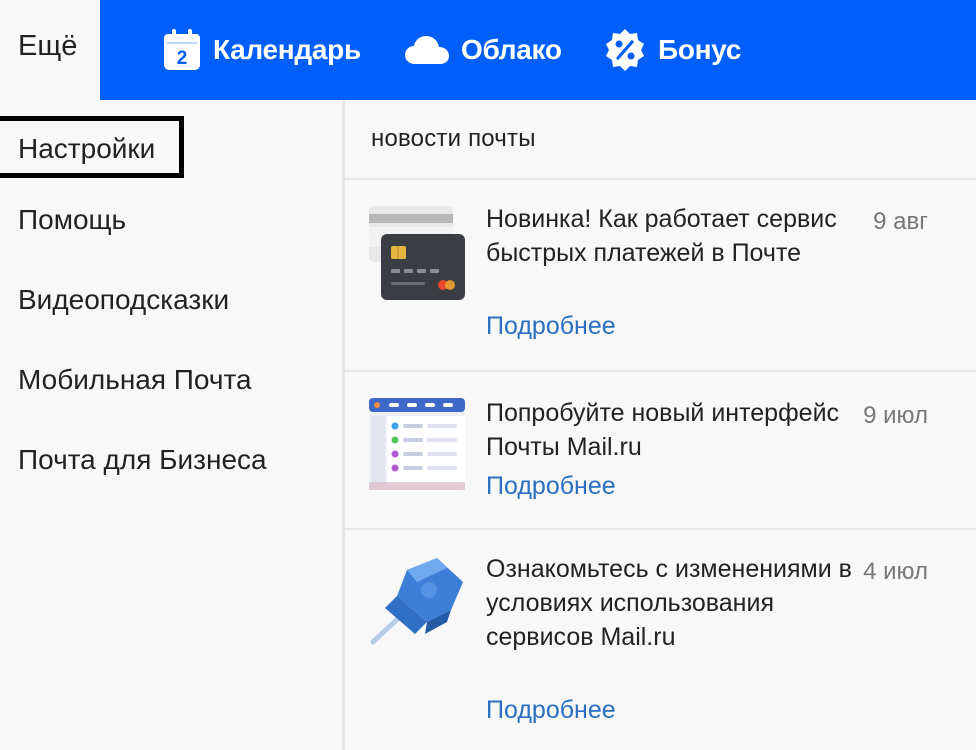  What do you see at coordinates (87, 148) in the screenshot?
I see `menu-item-label: Настройки` at bounding box center [87, 148].